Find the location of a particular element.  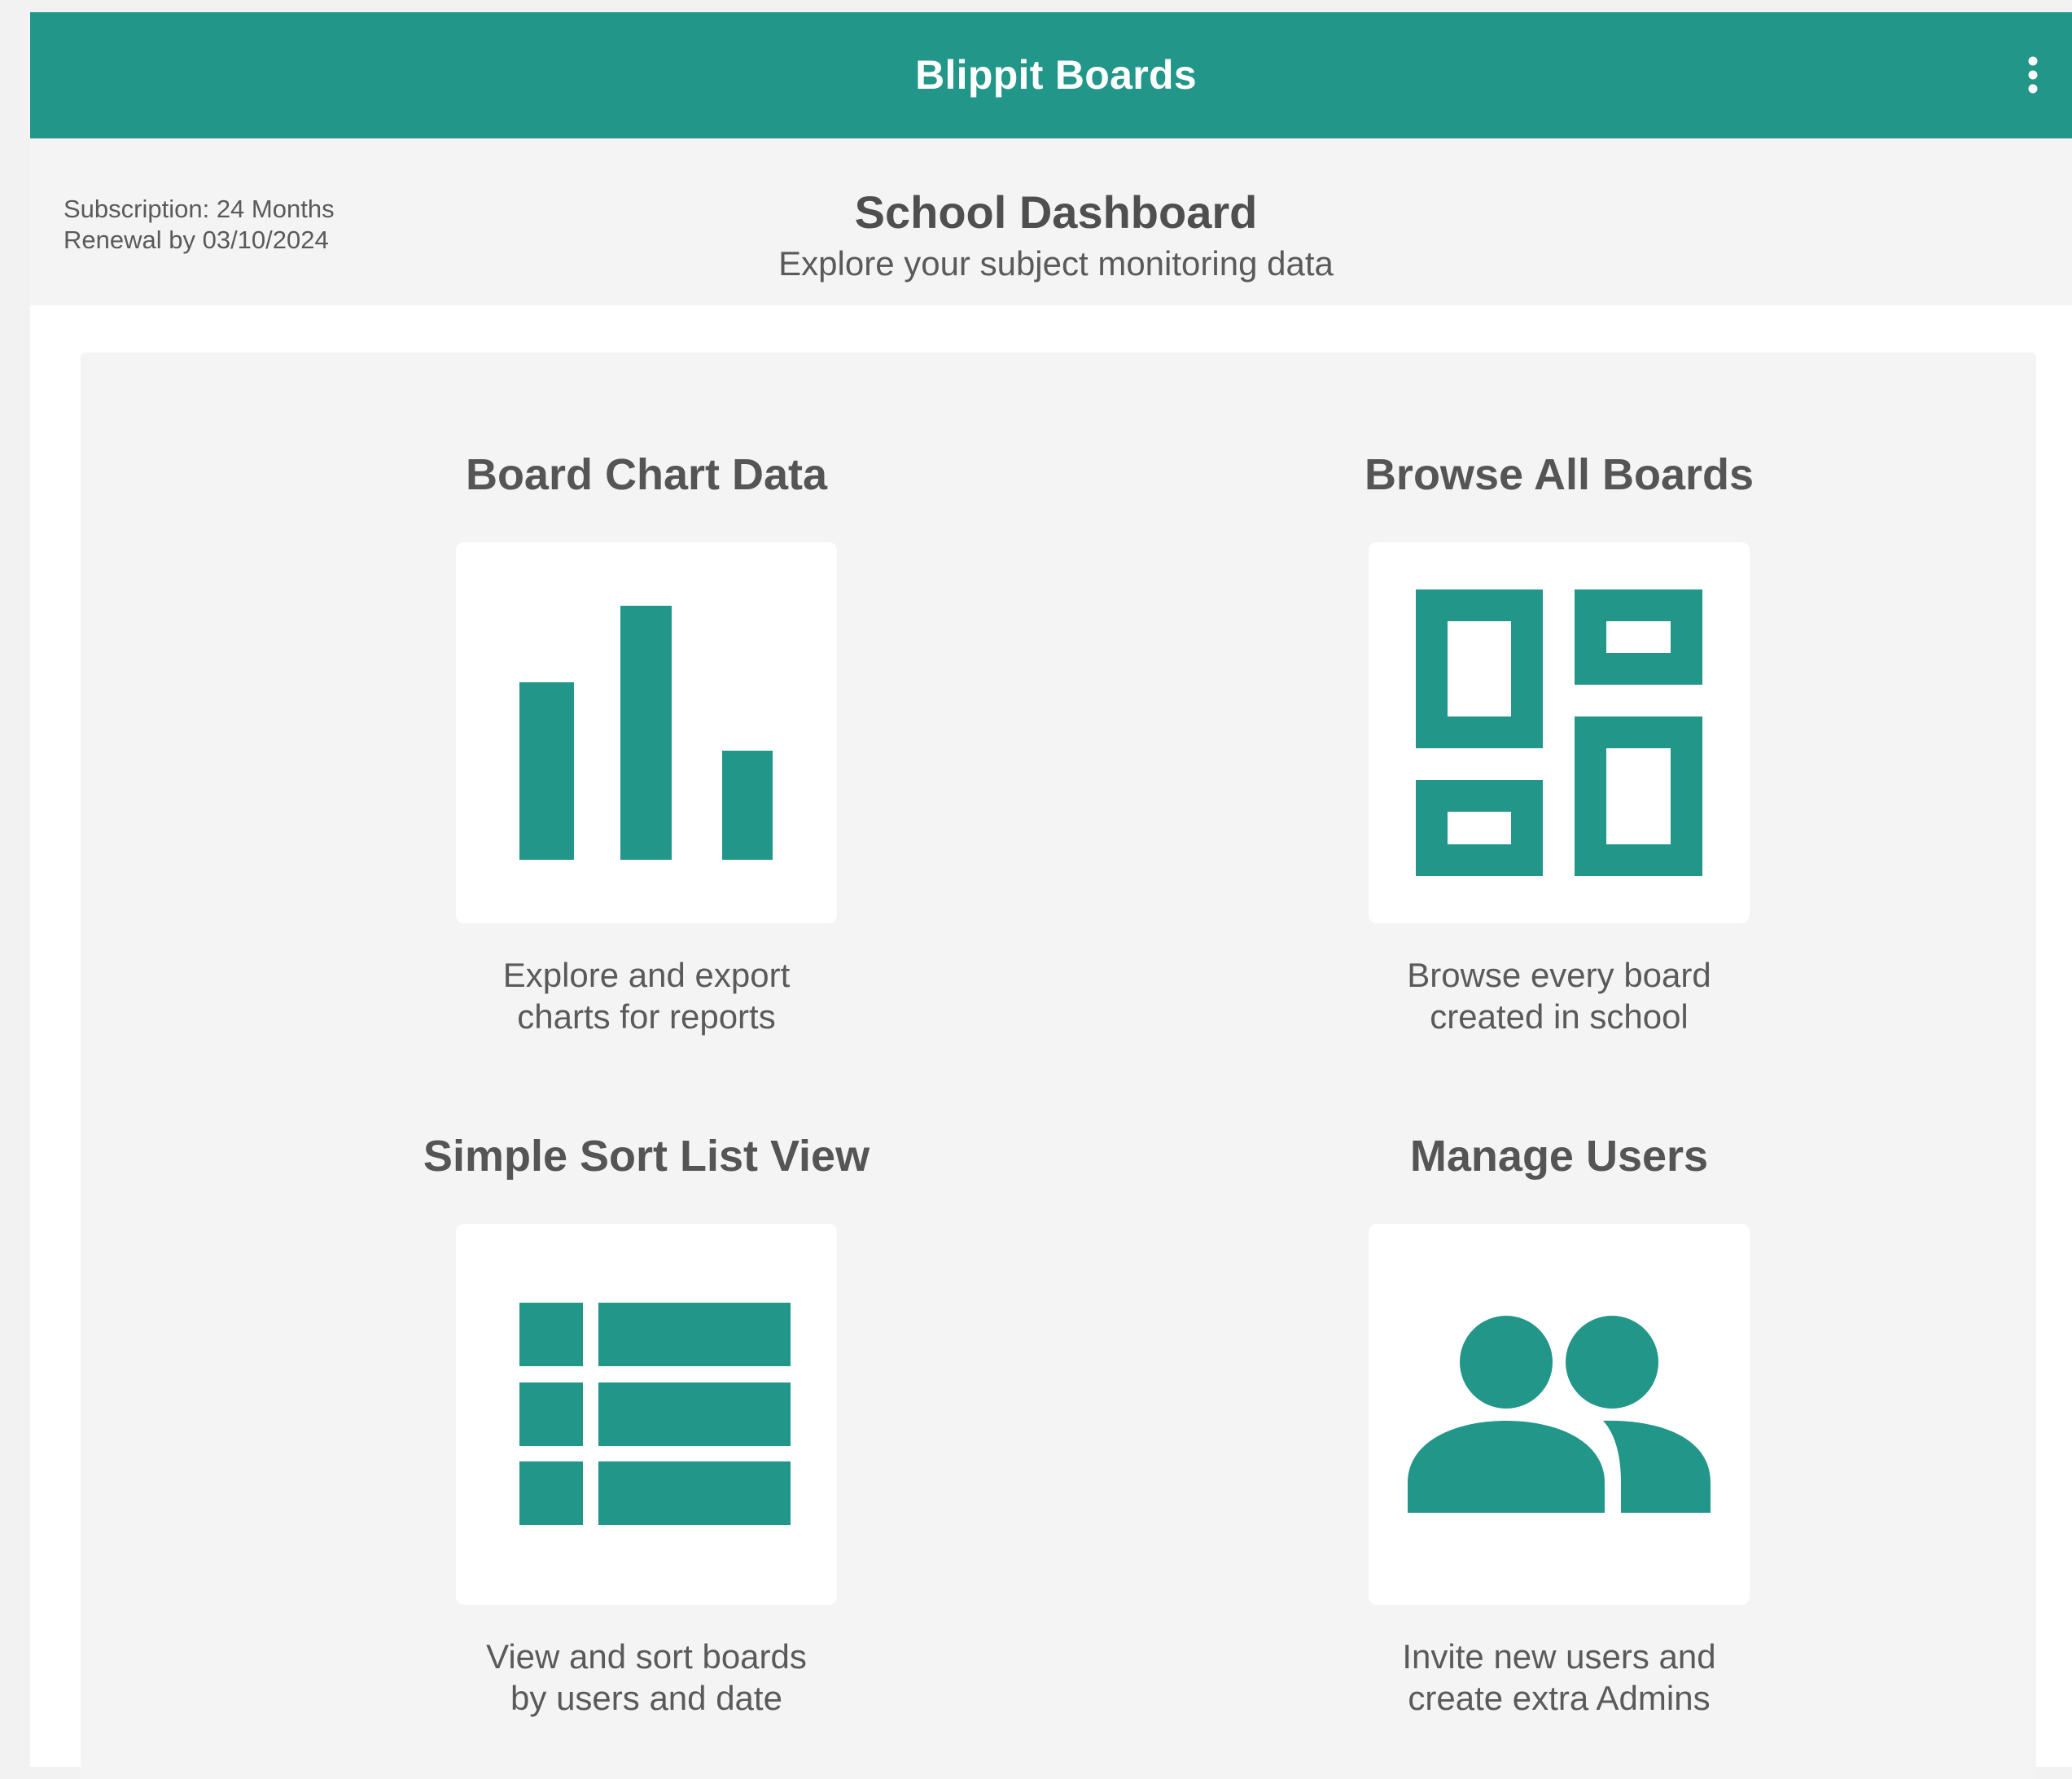

card-title: Browse All Boards is located at coordinates (1559, 475).